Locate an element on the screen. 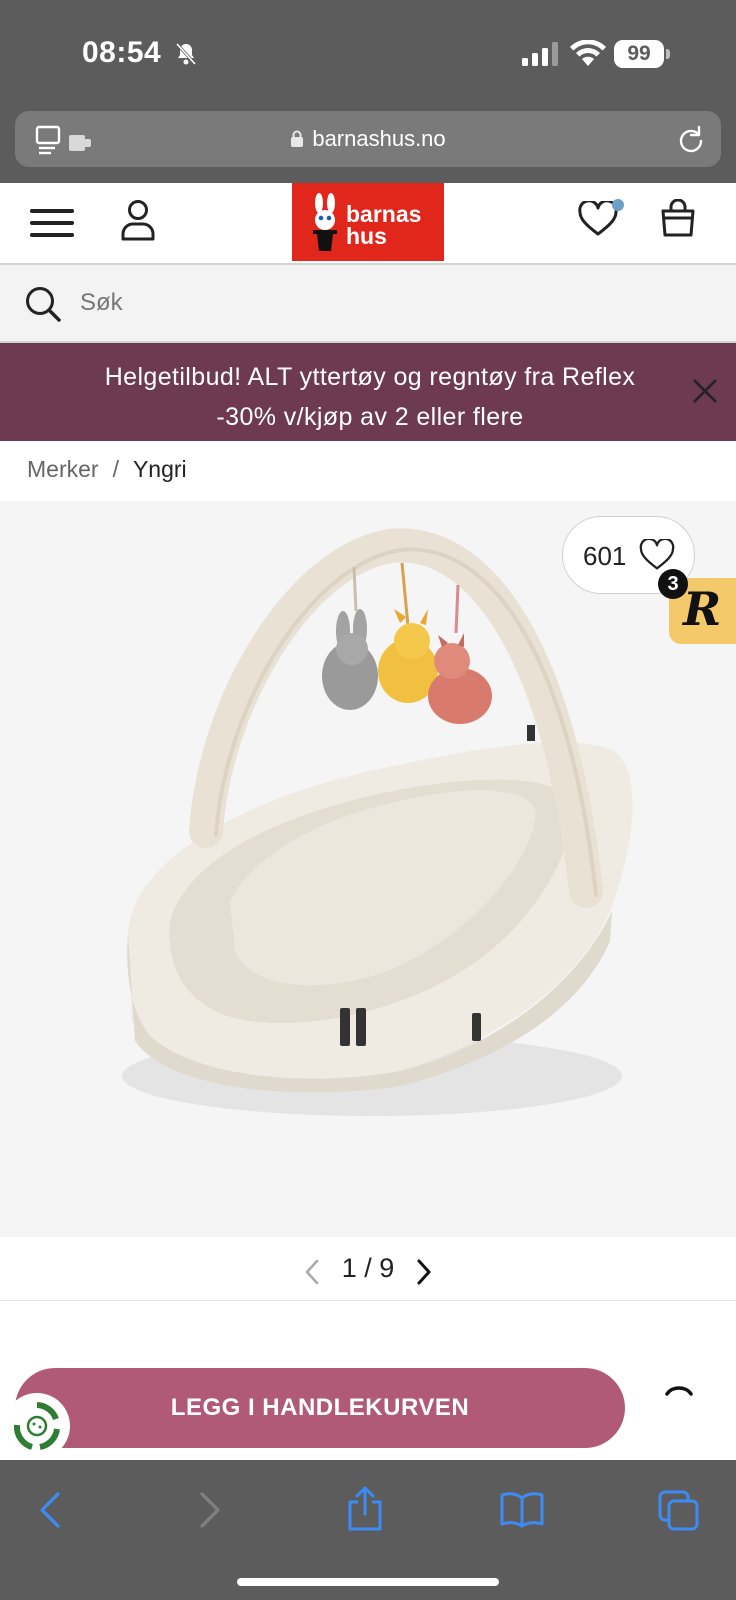 The width and height of the screenshot is (736, 1600). wishlist-indicator-dot is located at coordinates (618, 205).